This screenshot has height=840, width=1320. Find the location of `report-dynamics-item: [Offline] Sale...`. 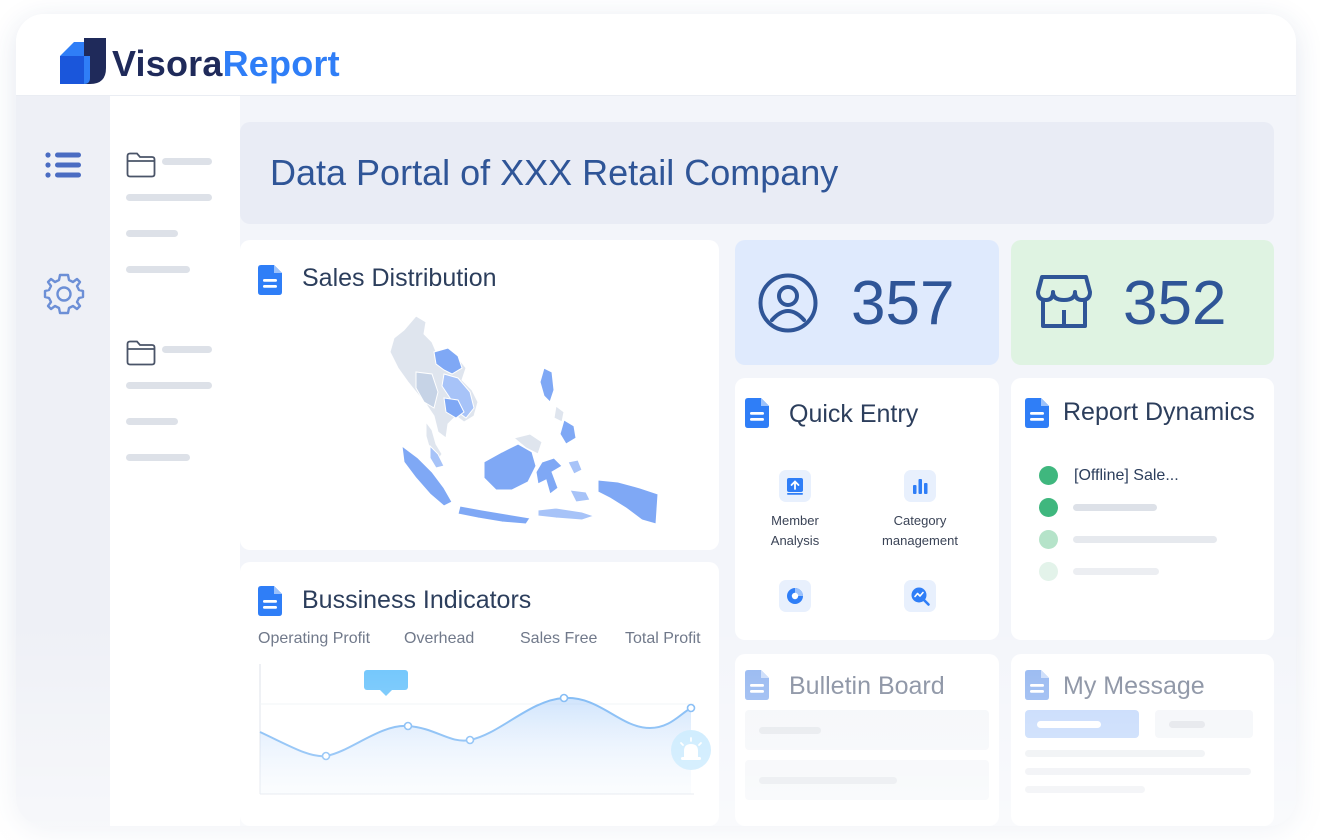

report-dynamics-item: [Offline] Sale... is located at coordinates (1126, 476).